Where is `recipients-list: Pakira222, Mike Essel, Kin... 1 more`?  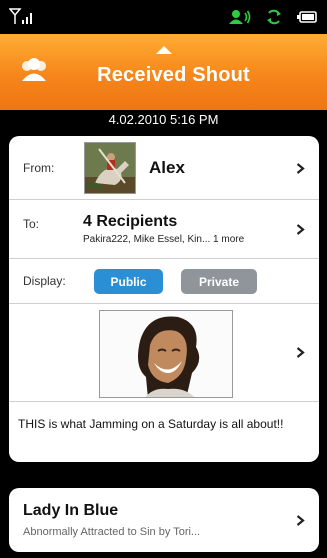
recipients-list: Pakira222, Mike Essel, Kin... 1 more is located at coordinates (164, 239).